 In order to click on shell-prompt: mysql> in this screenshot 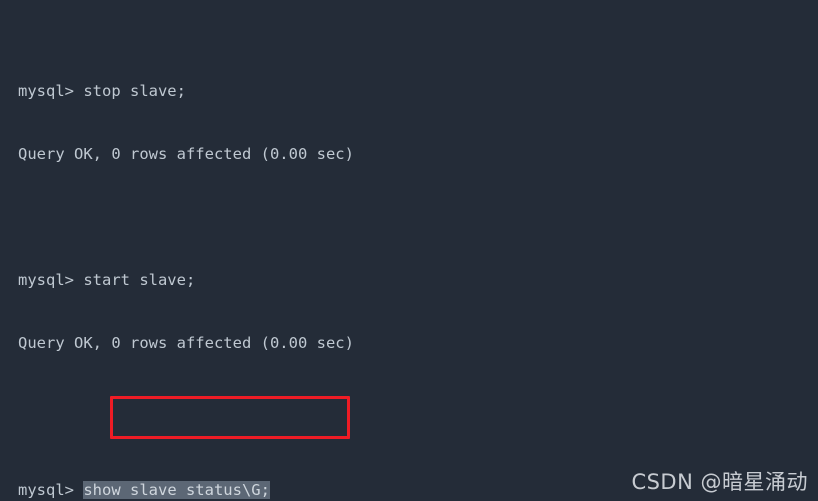, I will do `click(51, 490)`.